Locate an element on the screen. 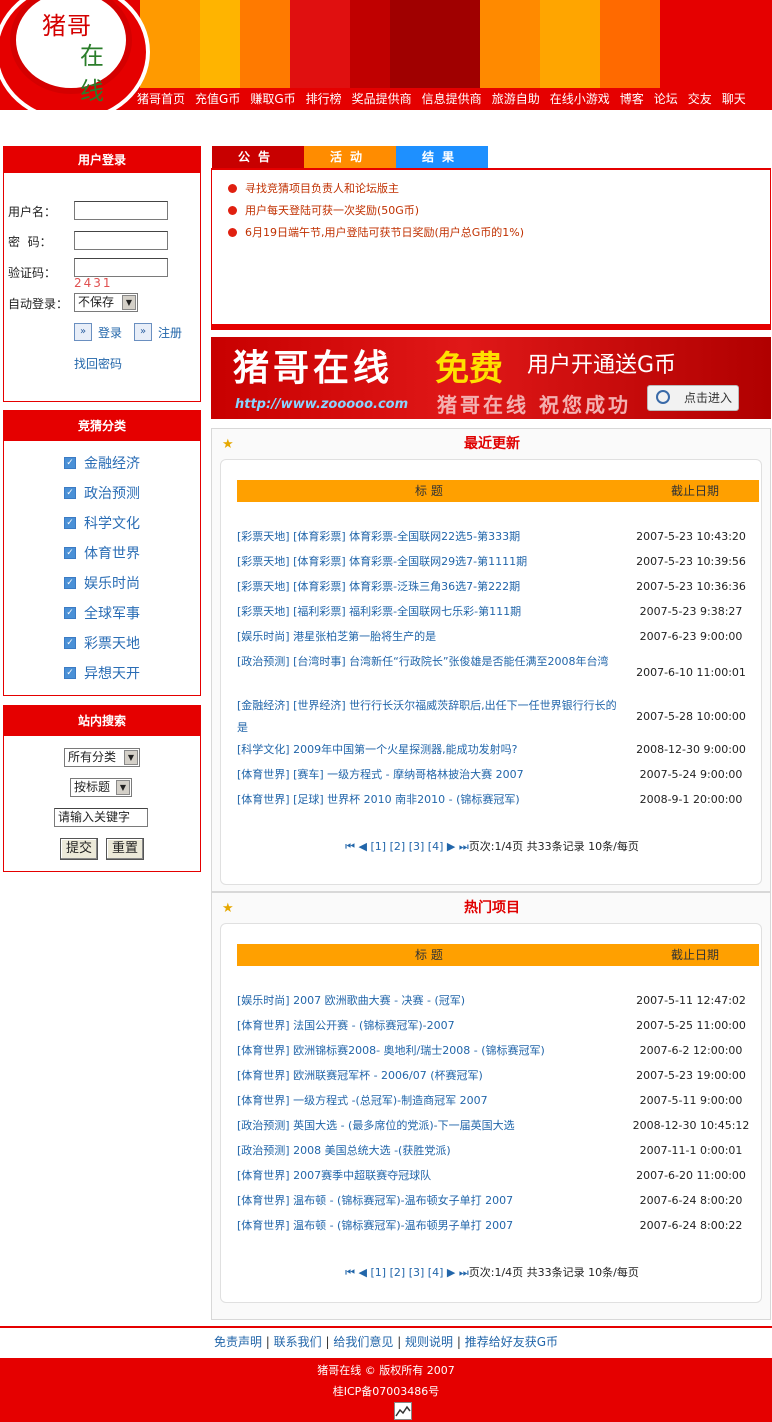 Image resolution: width=772 pixels, height=1422 pixels. password-input is located at coordinates (121, 240).